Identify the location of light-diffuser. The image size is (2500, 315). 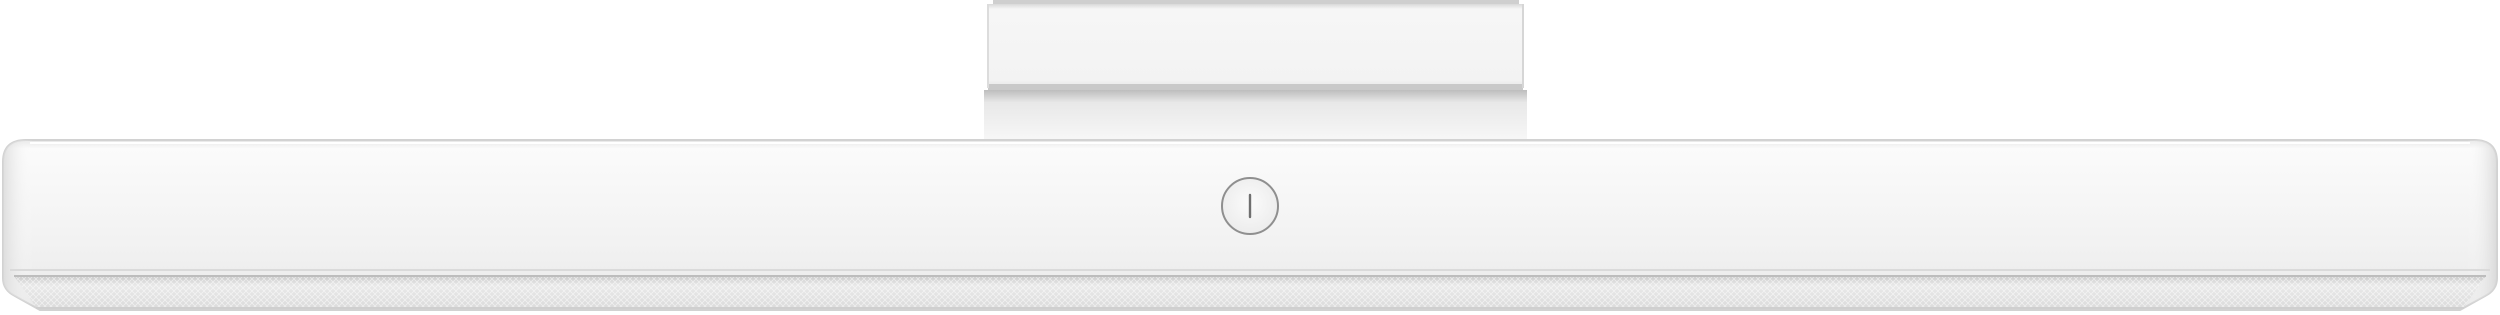
(1250, 292).